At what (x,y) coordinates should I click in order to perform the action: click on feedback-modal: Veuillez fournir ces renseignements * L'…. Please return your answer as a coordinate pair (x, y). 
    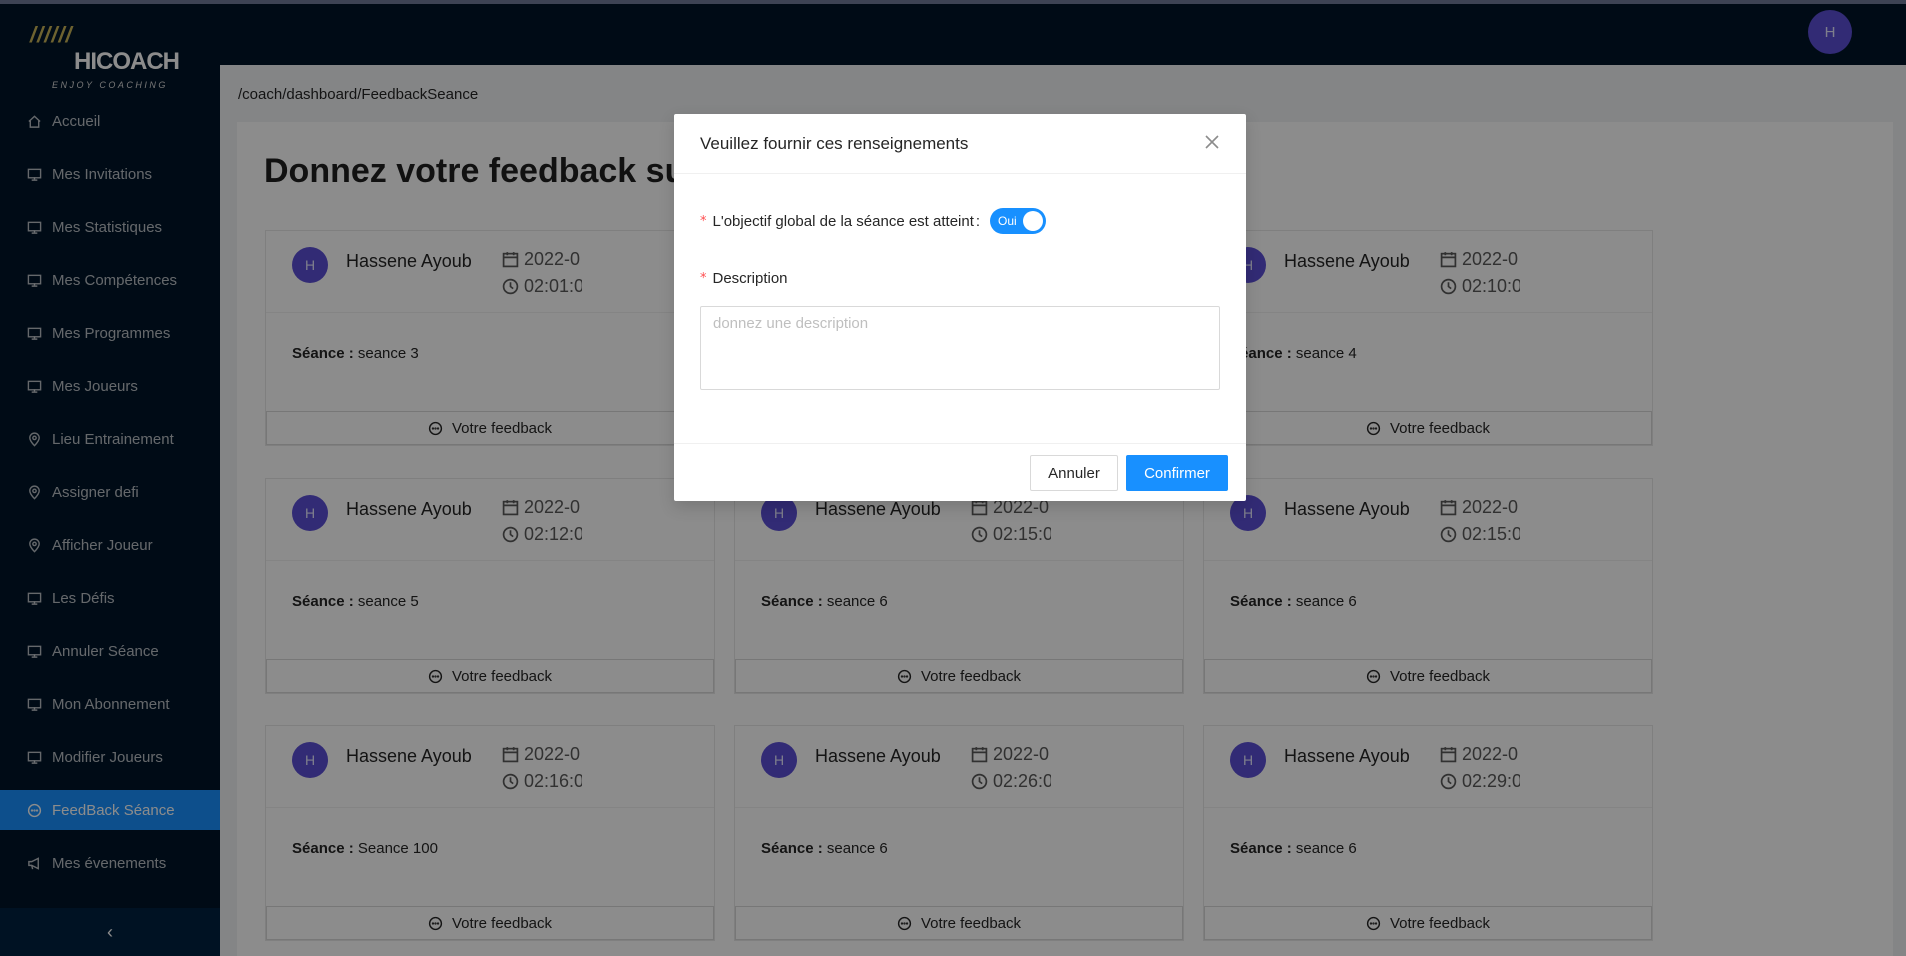
    Looking at the image, I should click on (960, 307).